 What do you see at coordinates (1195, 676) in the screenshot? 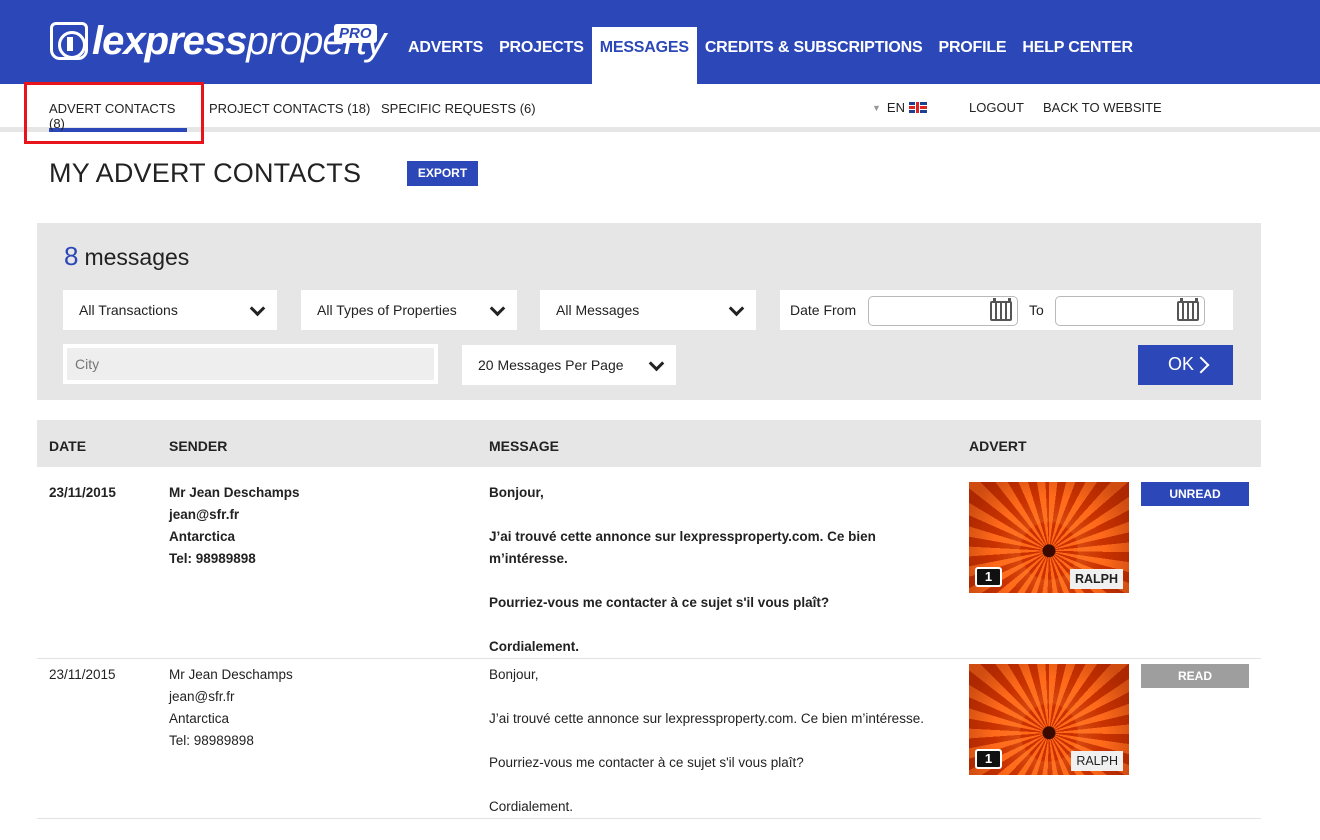
I see `status-badge: READ` at bounding box center [1195, 676].